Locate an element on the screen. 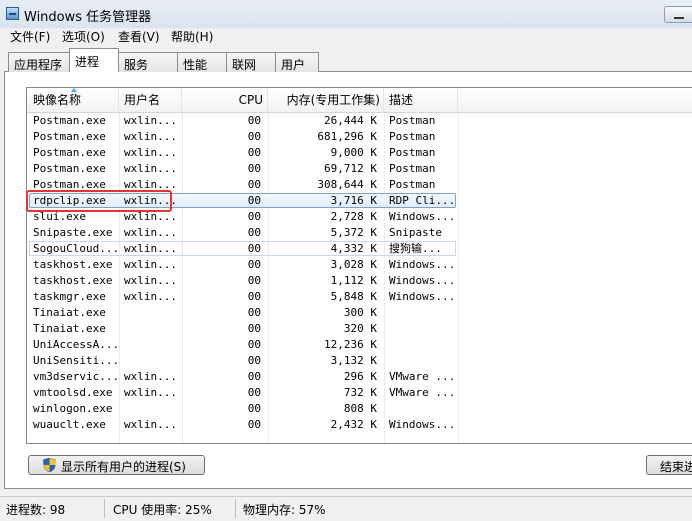 The image size is (692, 521). process-memory: 3,716 K is located at coordinates (353, 200).